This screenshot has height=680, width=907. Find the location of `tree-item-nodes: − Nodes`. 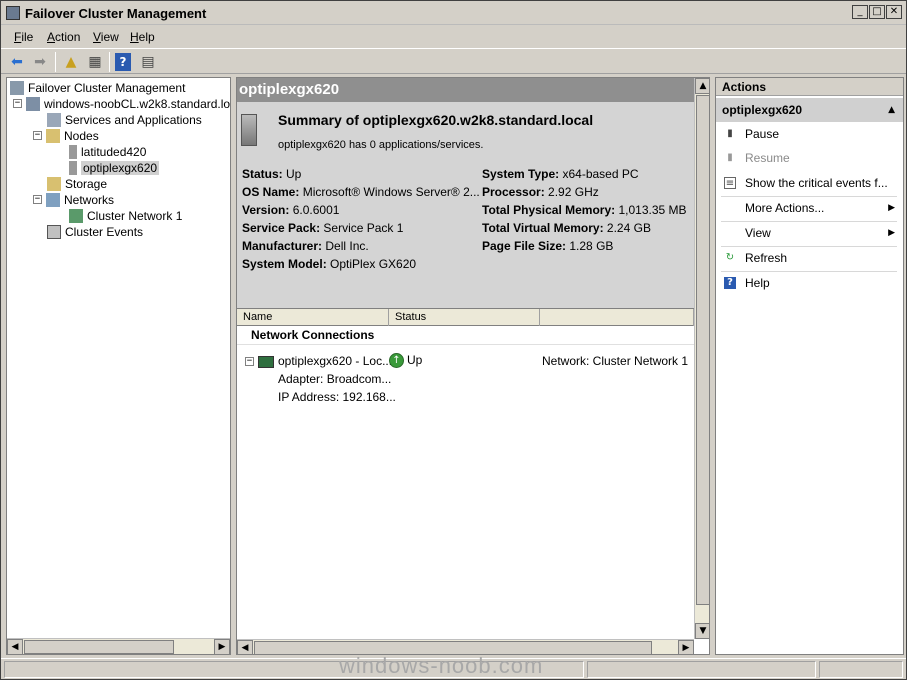

tree-item-nodes: − Nodes is located at coordinates (66, 135).